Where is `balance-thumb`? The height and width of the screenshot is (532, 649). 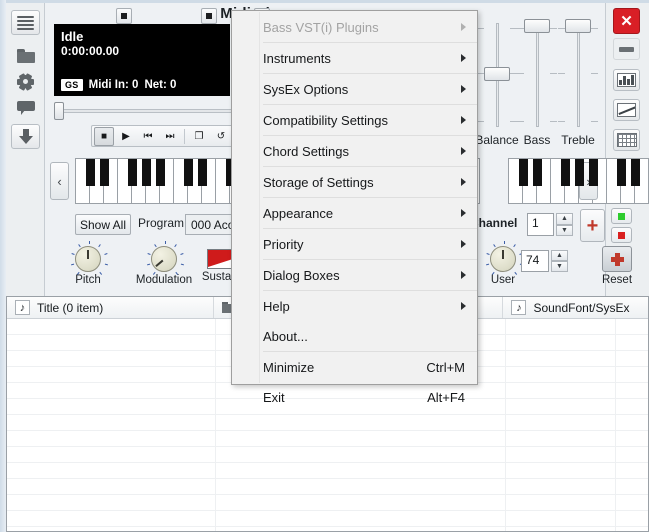 balance-thumb is located at coordinates (497, 74).